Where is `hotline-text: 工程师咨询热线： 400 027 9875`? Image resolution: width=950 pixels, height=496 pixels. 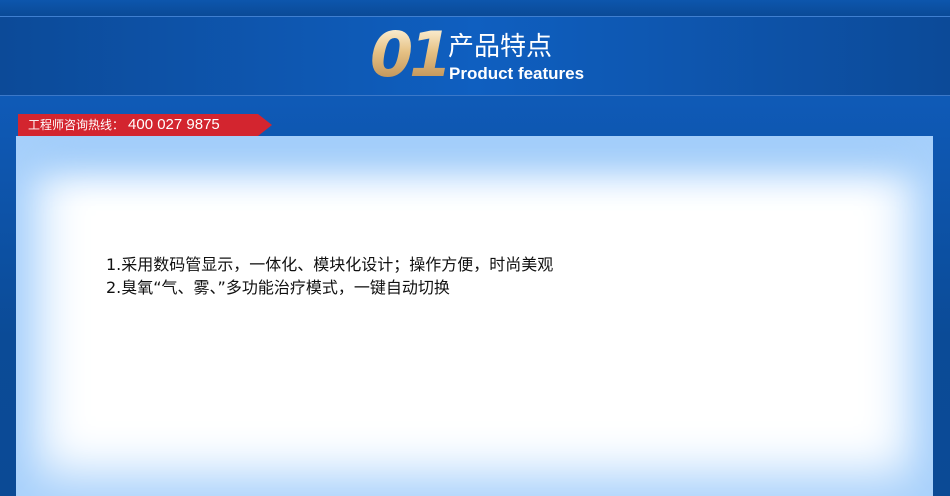
hotline-text: 工程师咨询热线： 400 027 9875 is located at coordinates (124, 125).